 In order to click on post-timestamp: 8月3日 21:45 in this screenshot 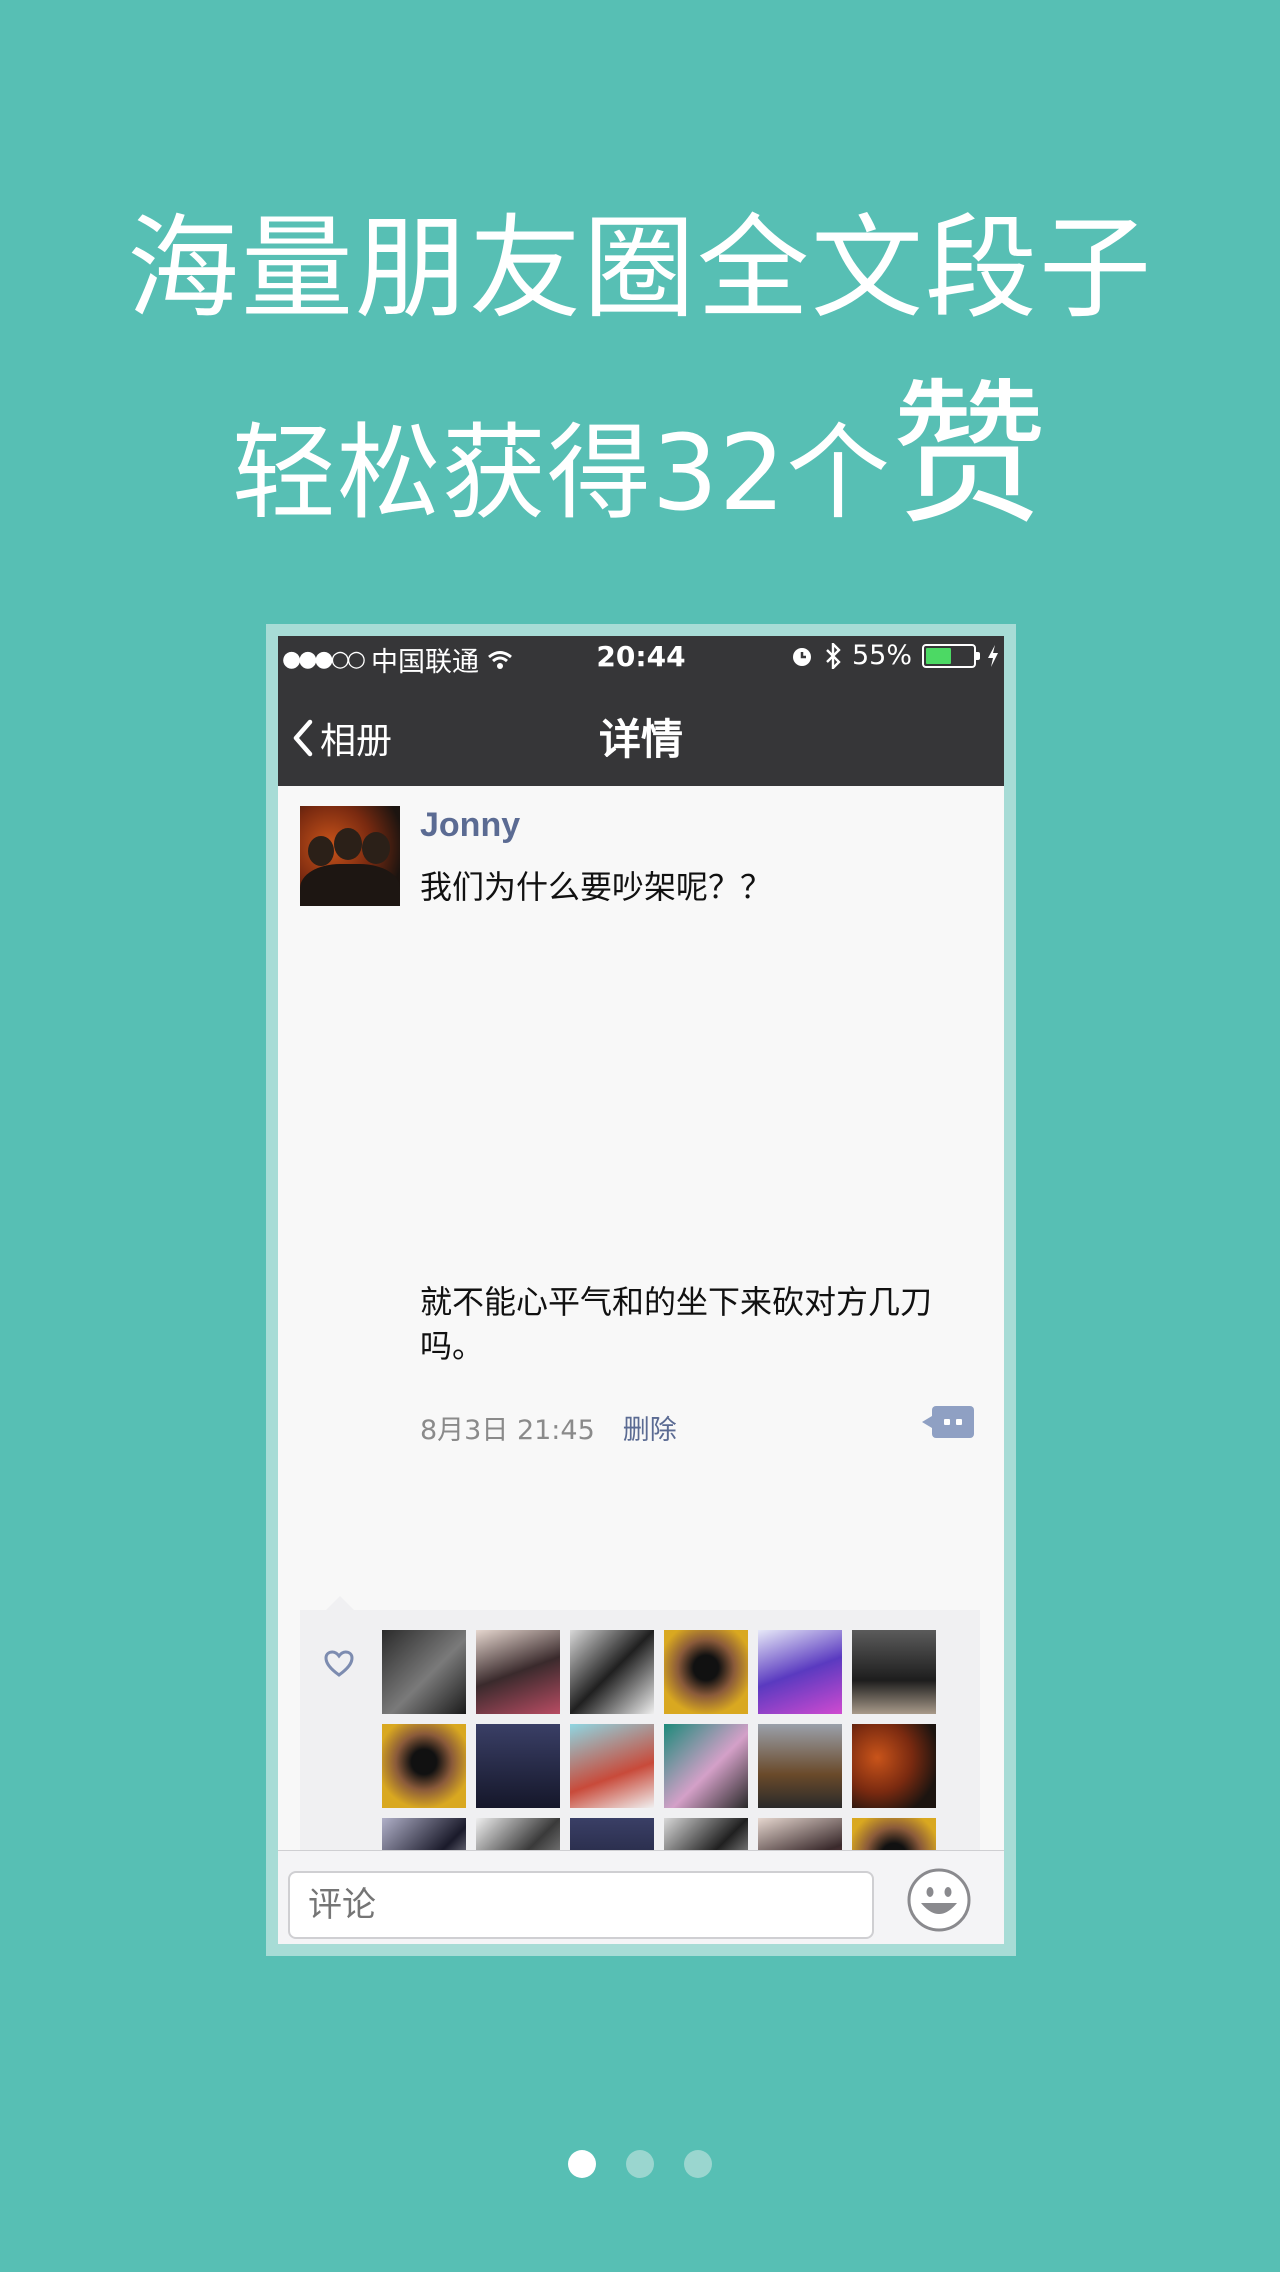, I will do `click(507, 1430)`.